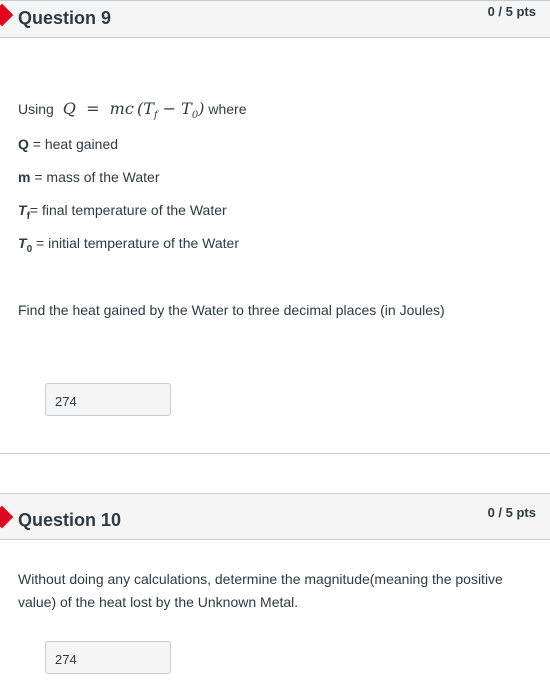 The height and width of the screenshot is (700, 550). What do you see at coordinates (108, 657) in the screenshot?
I see `question-10-answer-field: 274` at bounding box center [108, 657].